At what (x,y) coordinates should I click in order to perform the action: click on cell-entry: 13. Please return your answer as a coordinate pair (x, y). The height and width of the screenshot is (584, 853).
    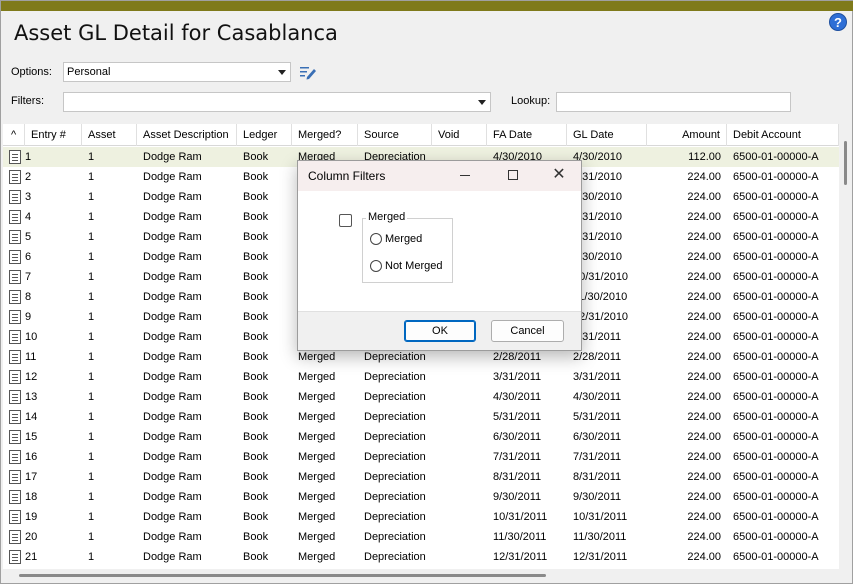
    Looking at the image, I should click on (31, 397).